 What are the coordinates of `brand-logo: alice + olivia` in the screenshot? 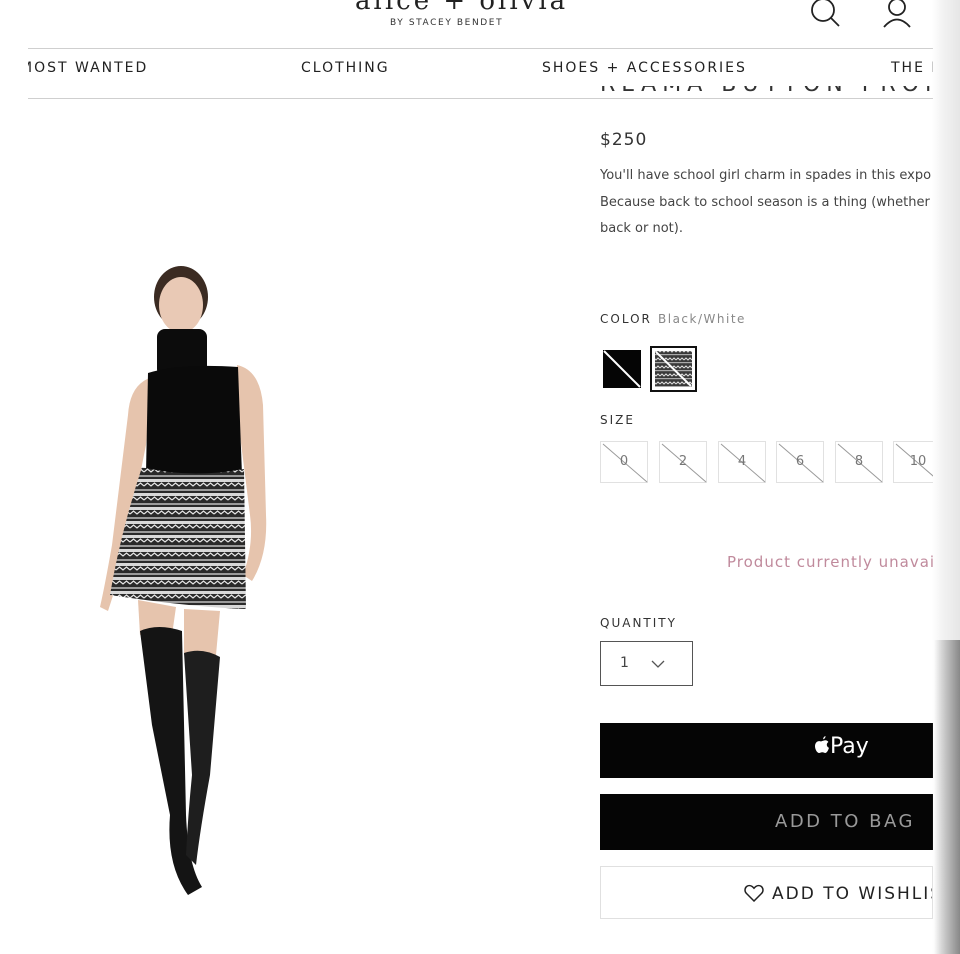 It's located at (460, 8).